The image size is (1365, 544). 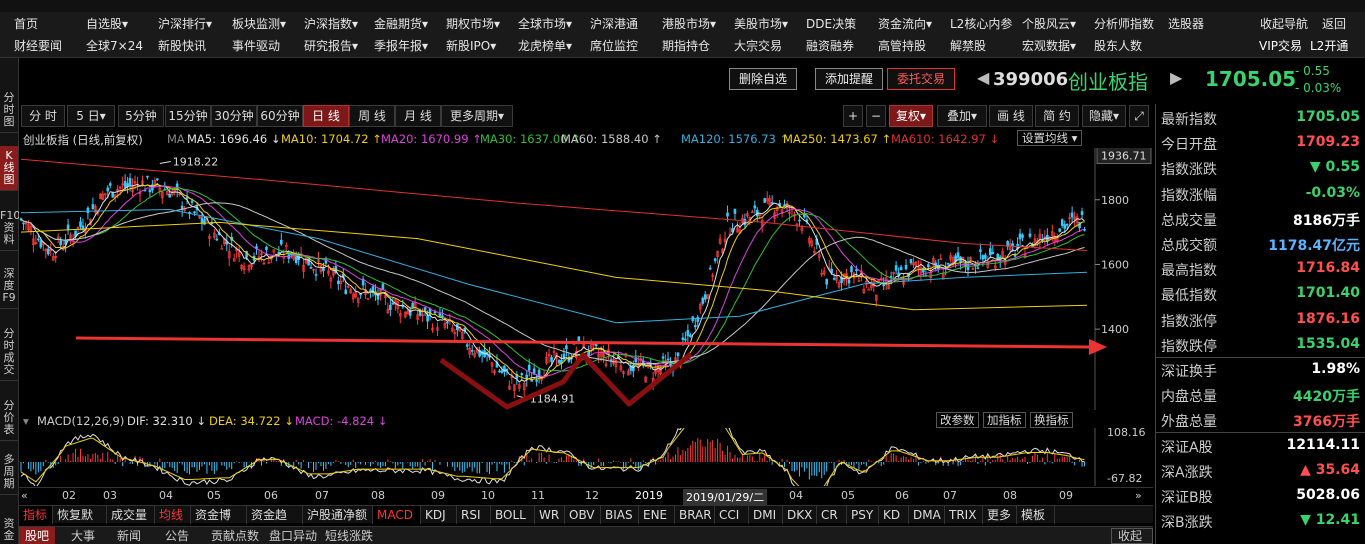 I want to click on indicator-tab: BRAR, so click(x=695, y=515).